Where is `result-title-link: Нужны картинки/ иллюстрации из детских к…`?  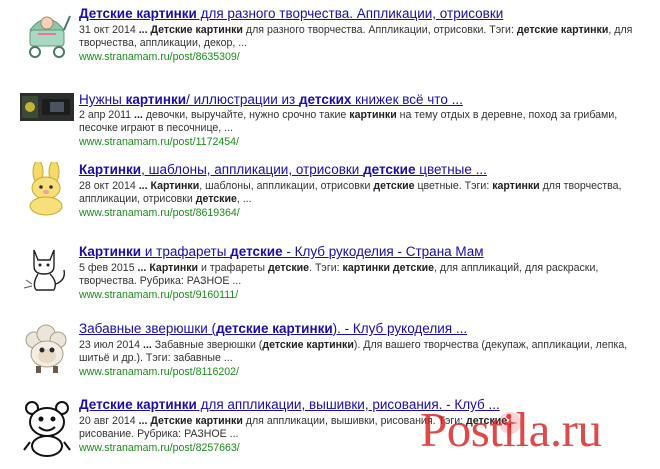
result-title-link: Нужны картинки/ иллюстрации из детских к… is located at coordinates (369, 99).